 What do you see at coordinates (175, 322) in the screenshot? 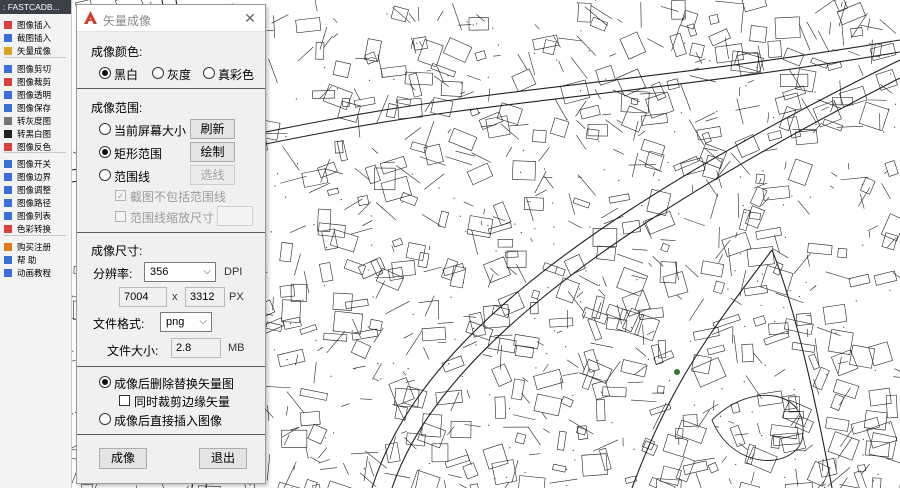
I see `format-value: png` at bounding box center [175, 322].